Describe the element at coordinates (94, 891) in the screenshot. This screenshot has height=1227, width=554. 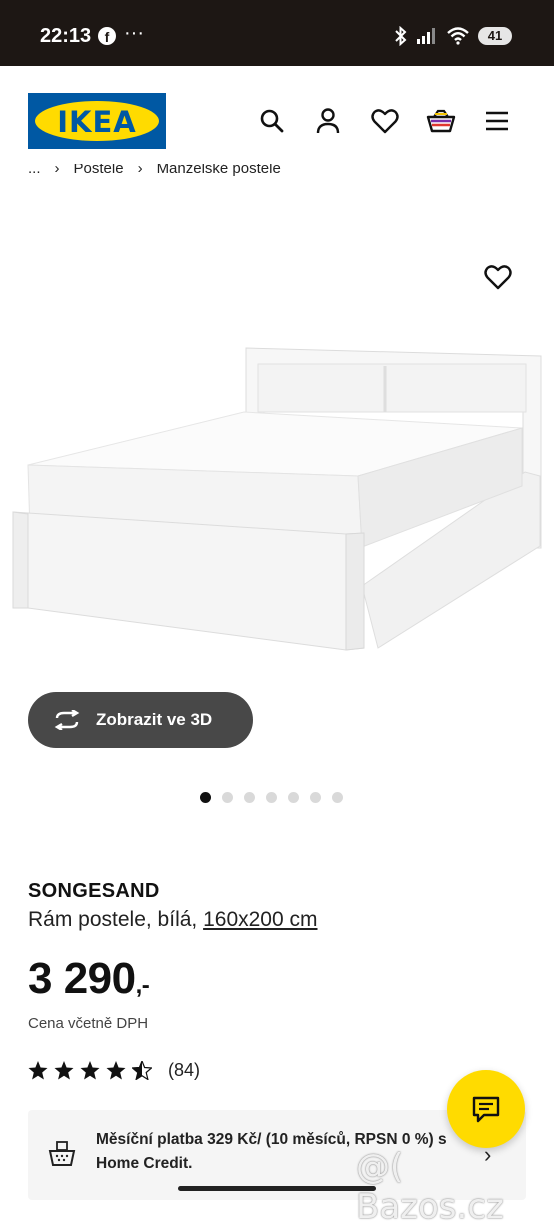
I see `product-name: SONGESAND` at that location.